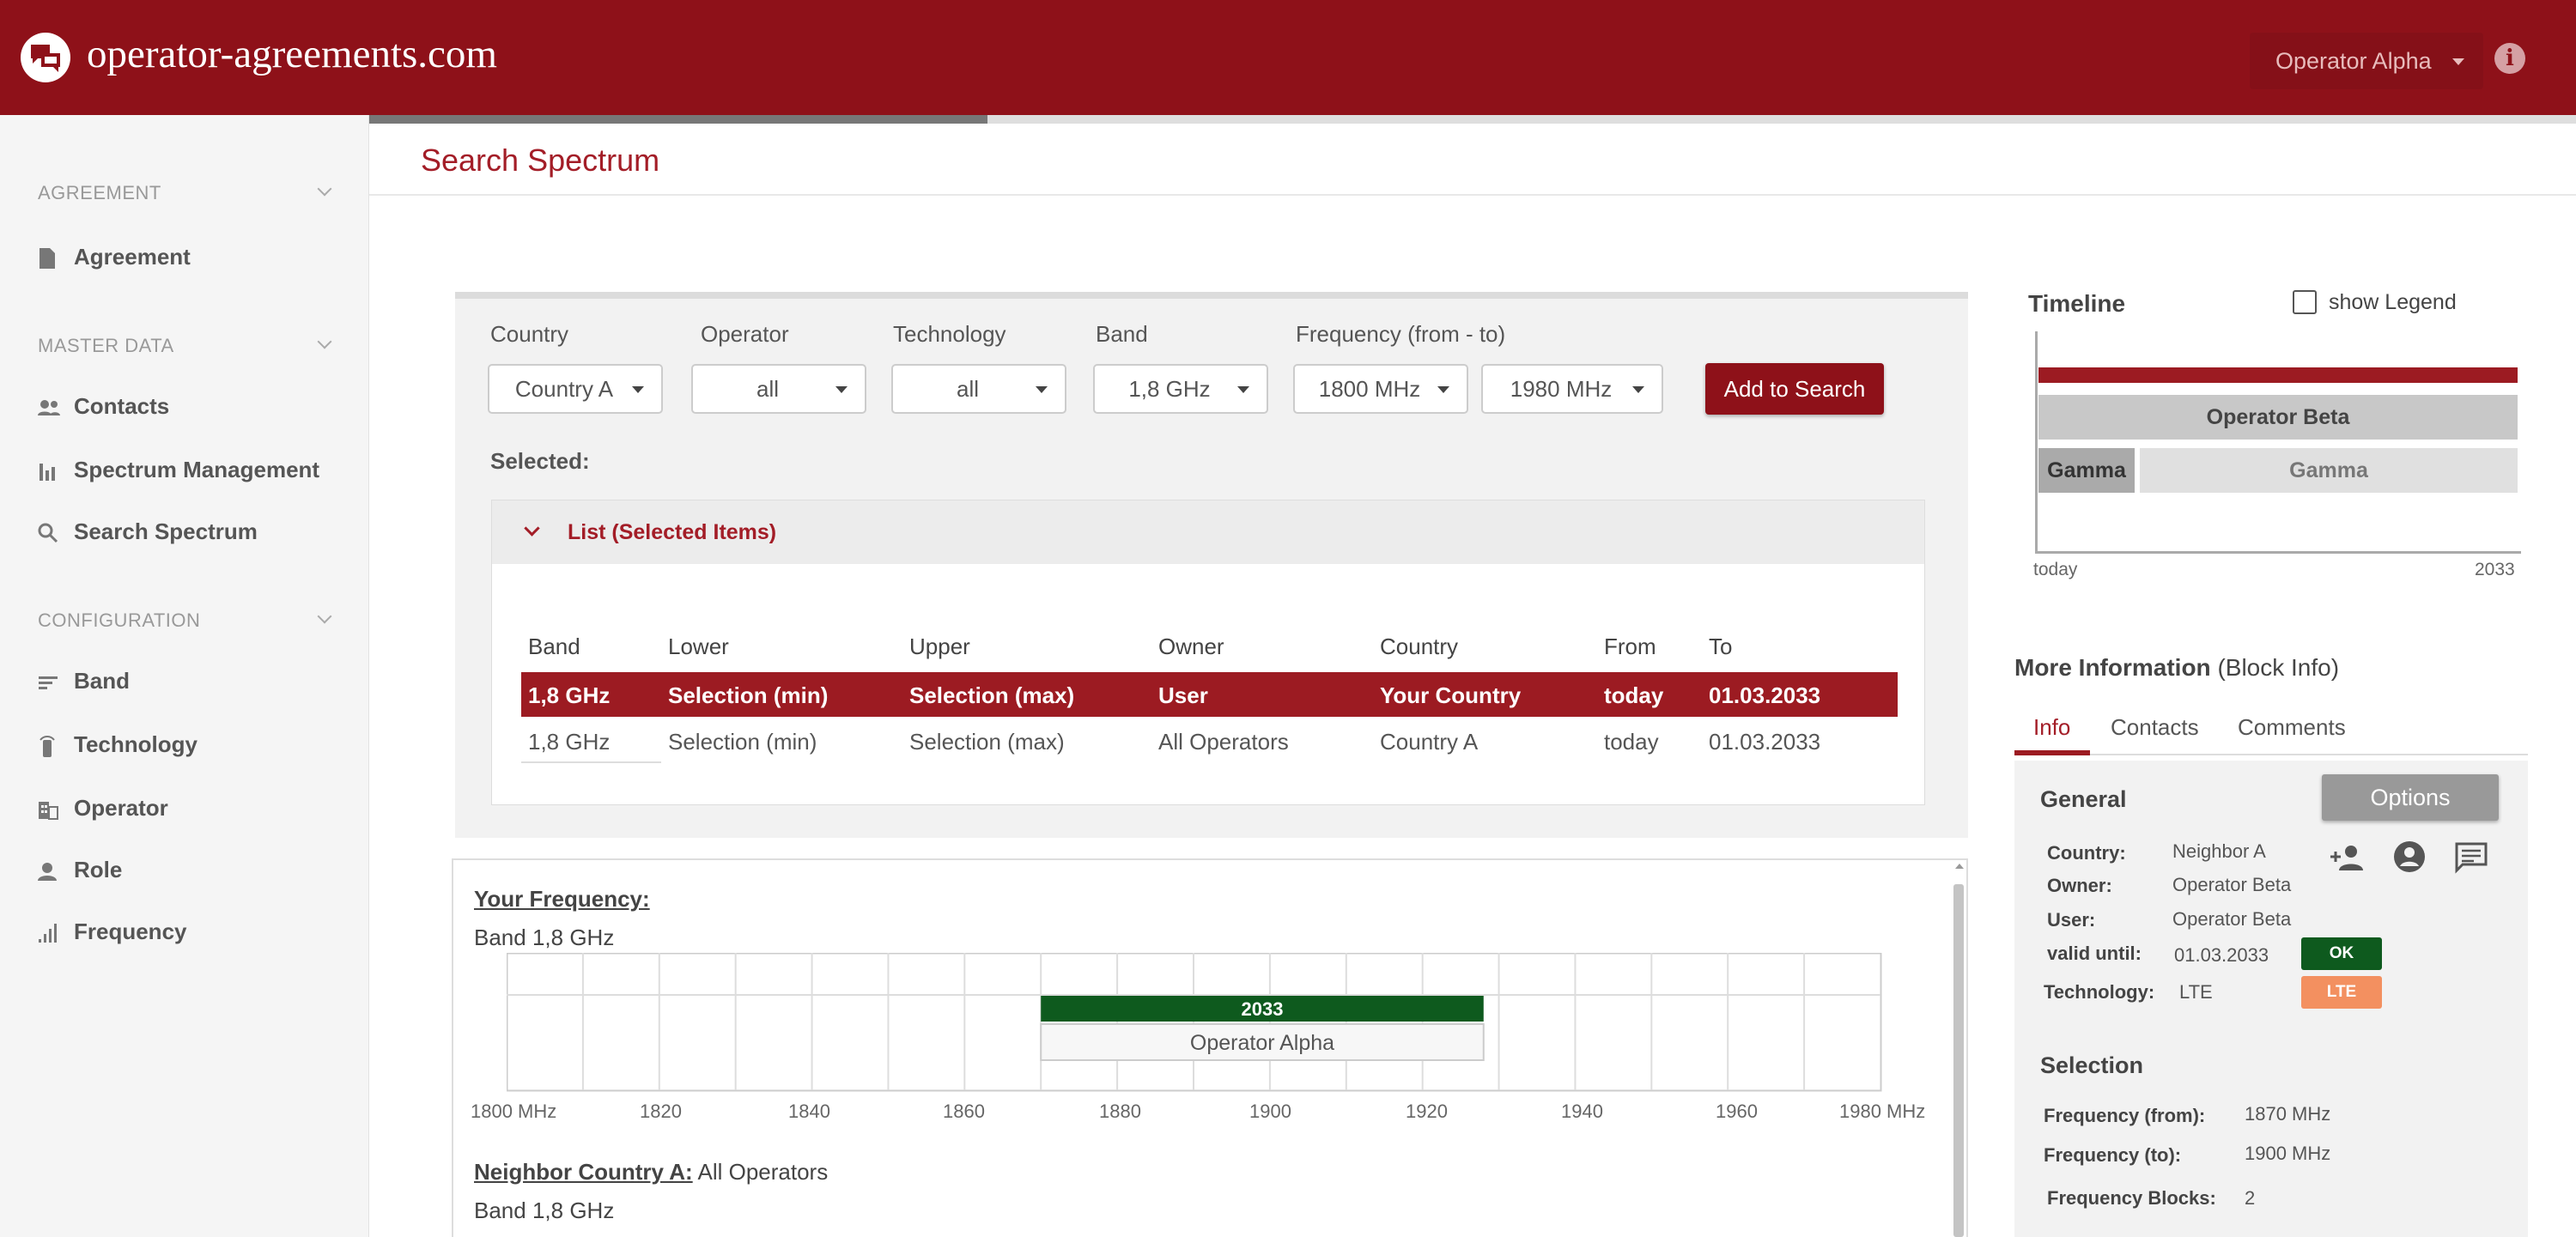 This screenshot has height=1237, width=2576. What do you see at coordinates (2341, 992) in the screenshot?
I see `technology-badge: LTE` at bounding box center [2341, 992].